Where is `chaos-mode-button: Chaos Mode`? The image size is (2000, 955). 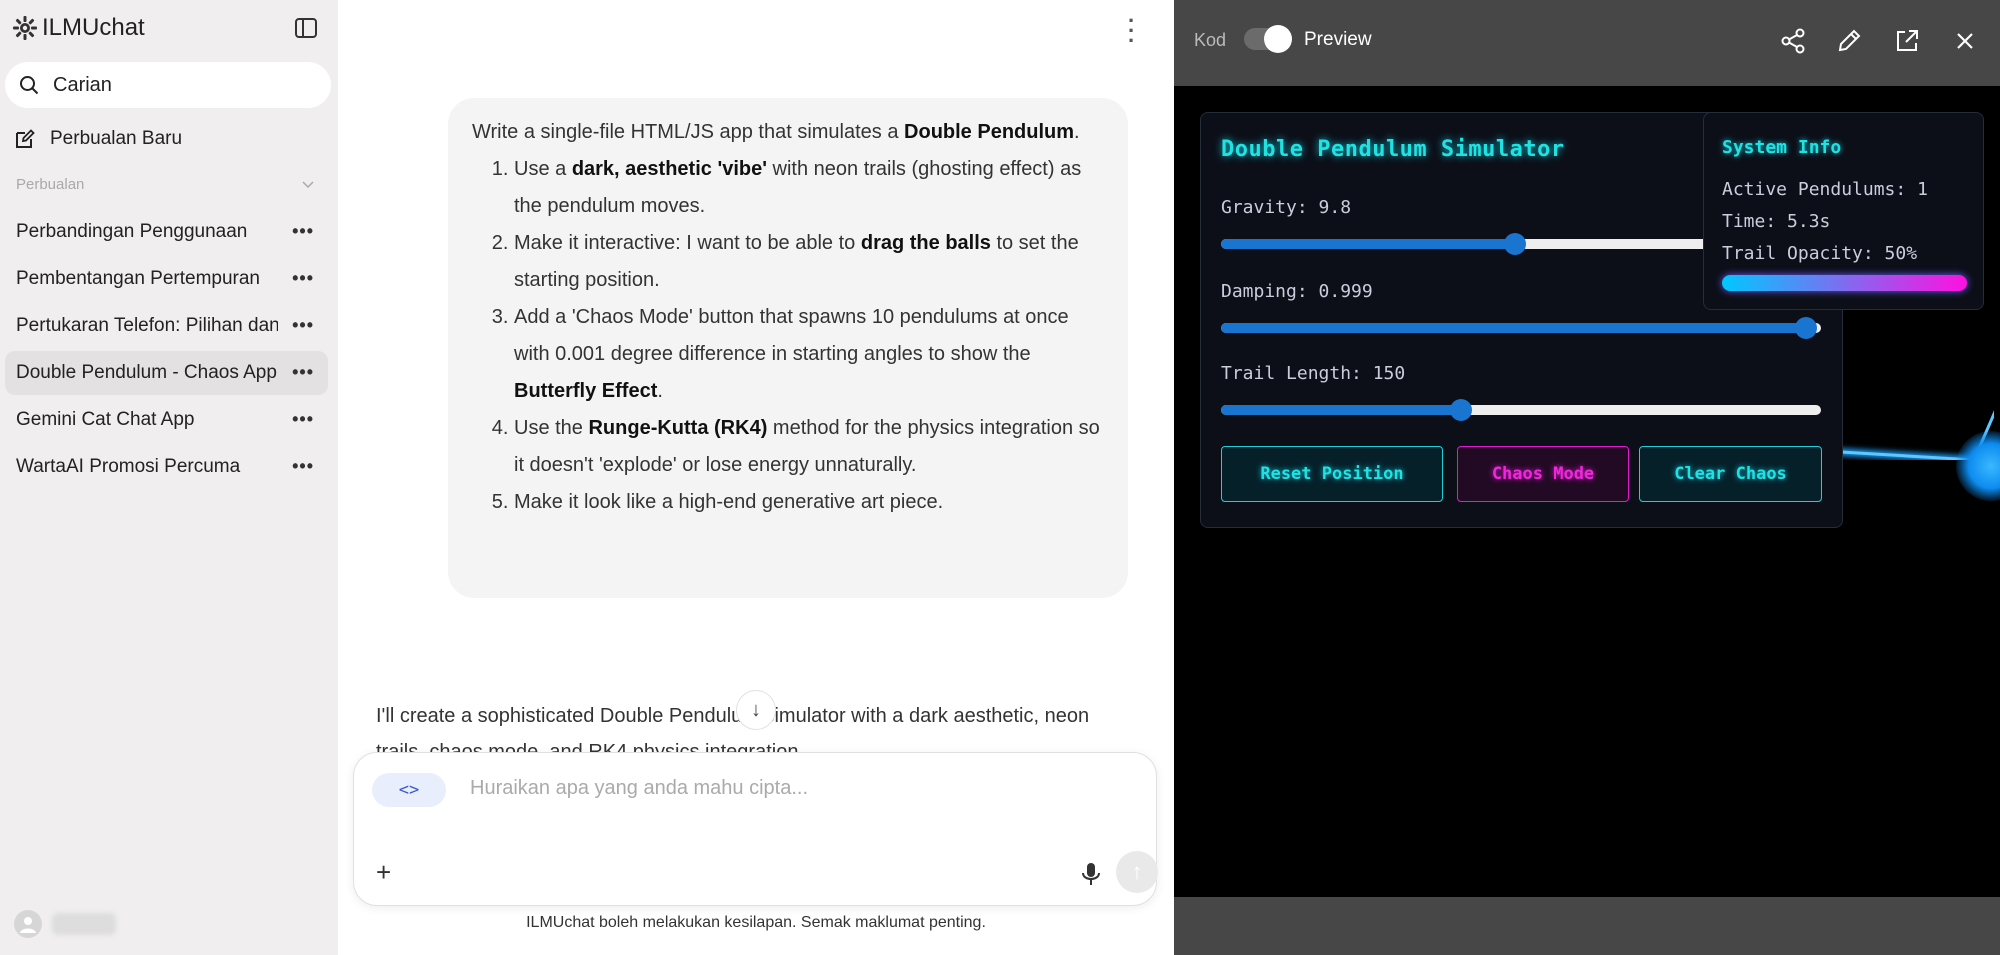
chaos-mode-button: Chaos Mode is located at coordinates (1543, 474).